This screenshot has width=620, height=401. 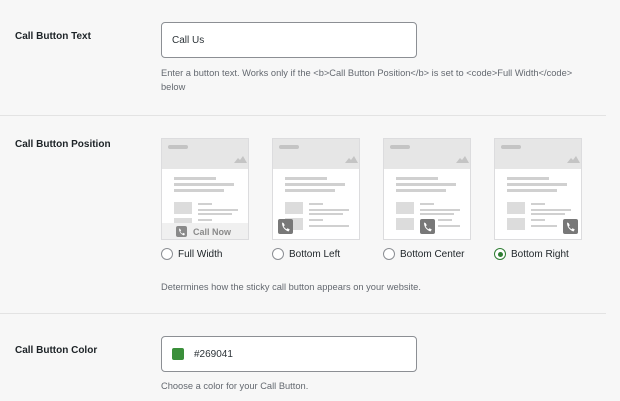 I want to click on radio-bottom-left: Bottom Left, so click(x=306, y=254).